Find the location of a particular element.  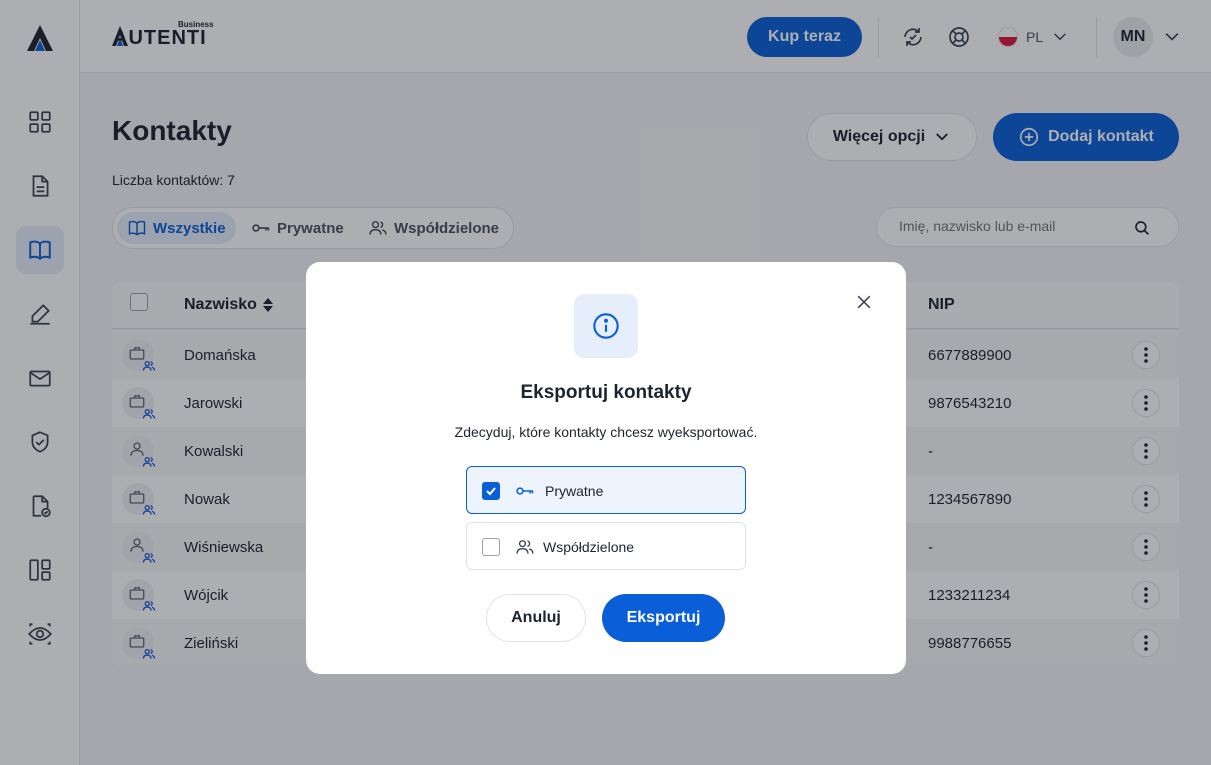

export-button: Eksportuj is located at coordinates (663, 618).